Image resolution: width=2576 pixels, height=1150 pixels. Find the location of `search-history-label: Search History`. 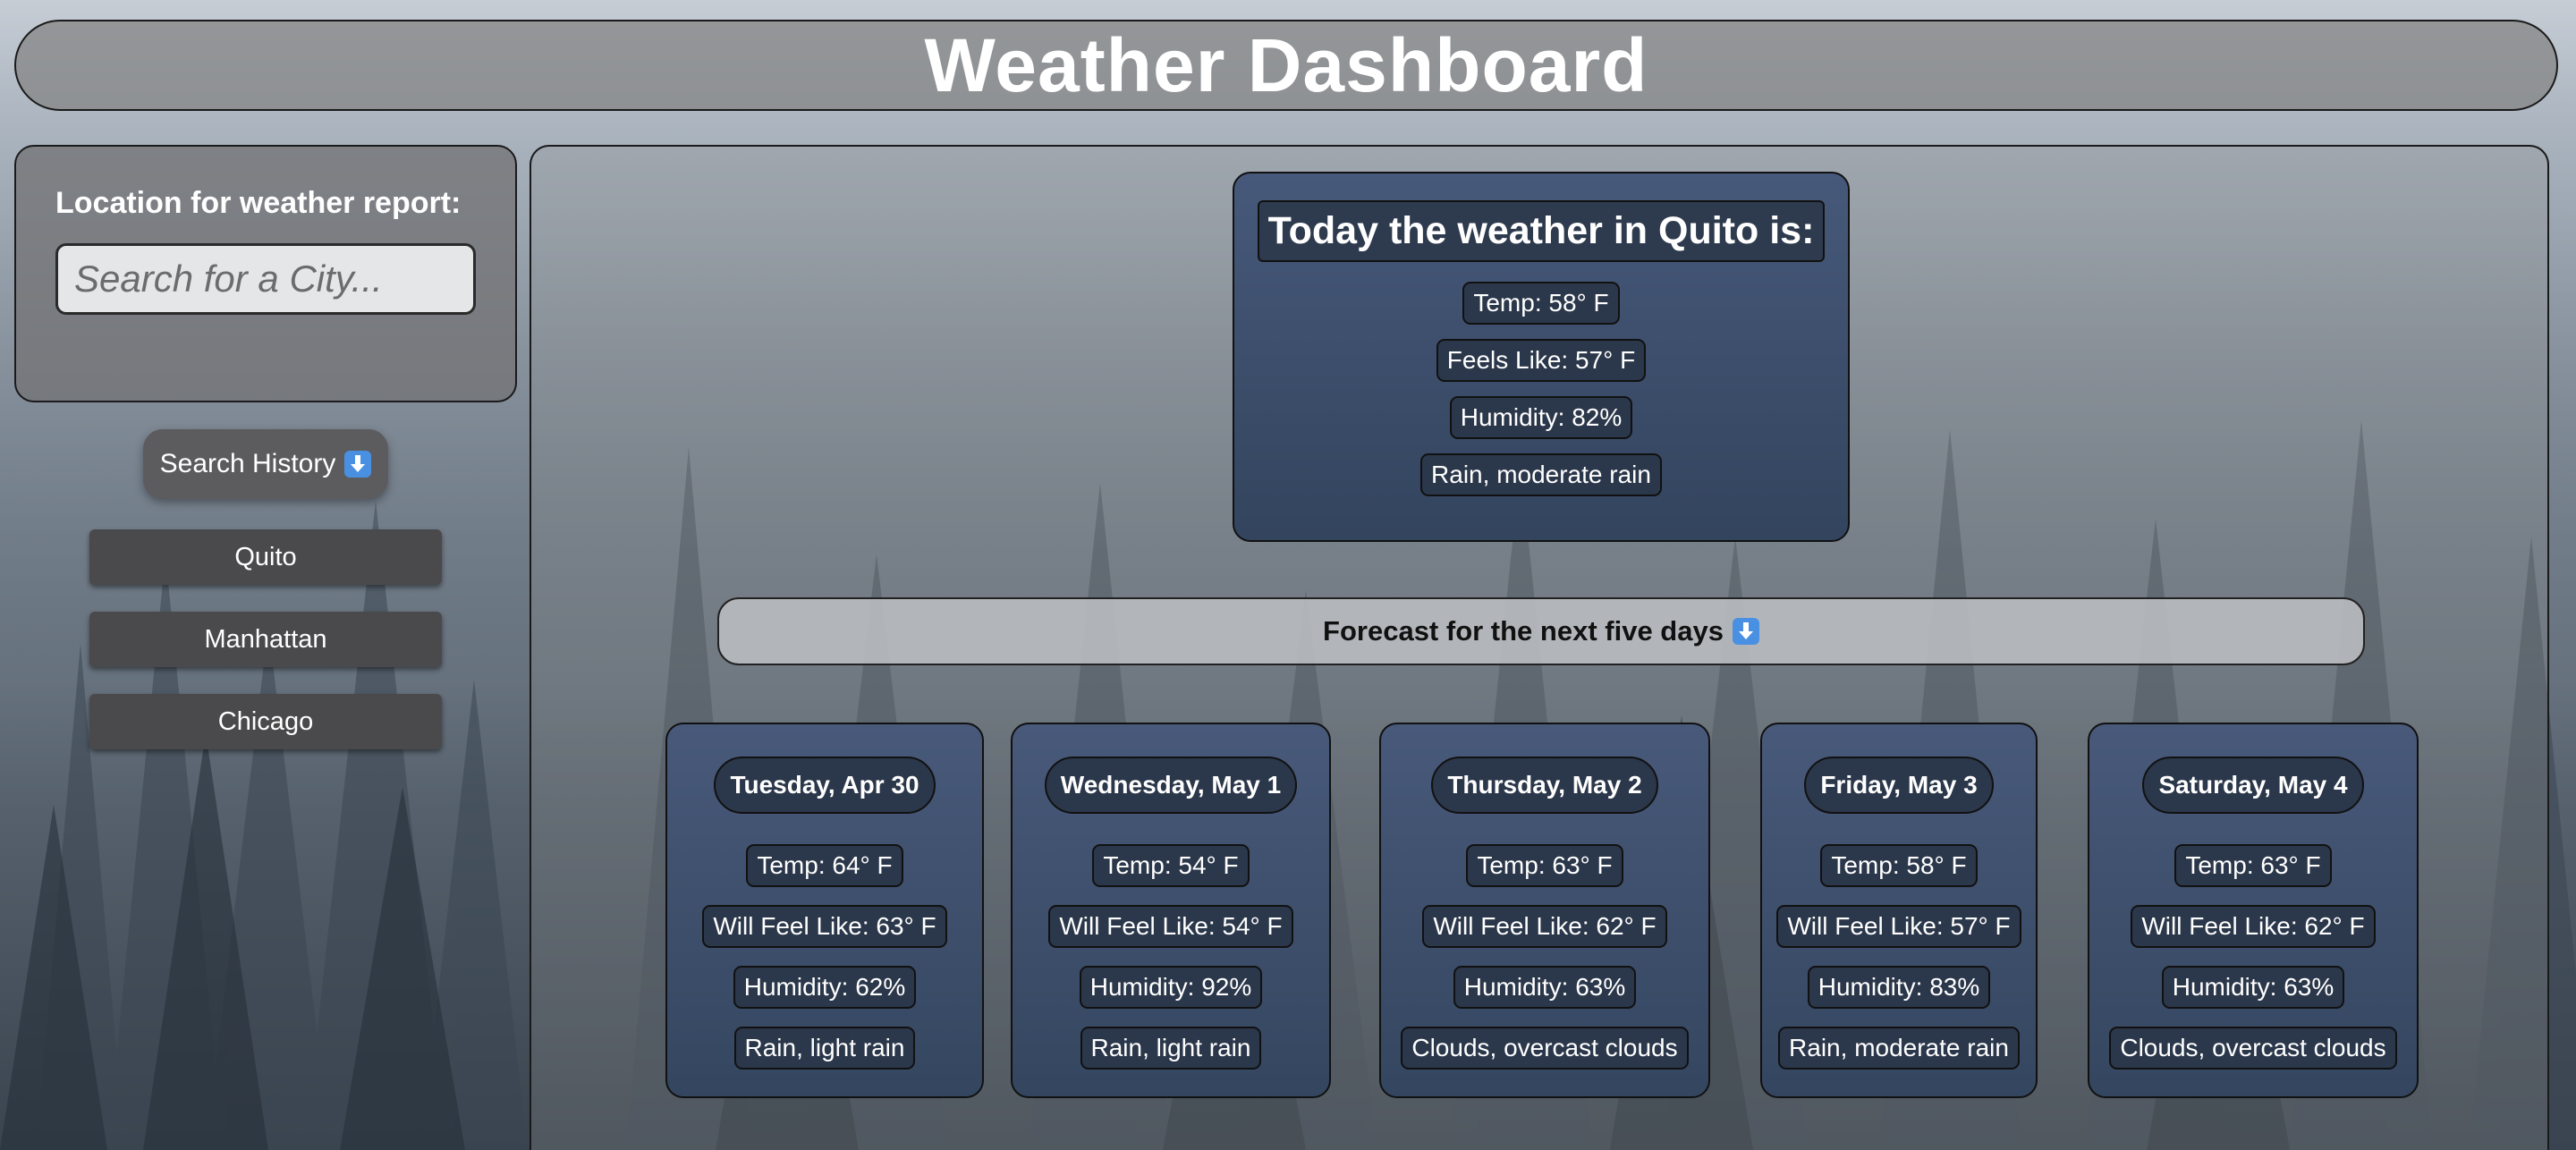

search-history-label: Search History is located at coordinates (247, 463).